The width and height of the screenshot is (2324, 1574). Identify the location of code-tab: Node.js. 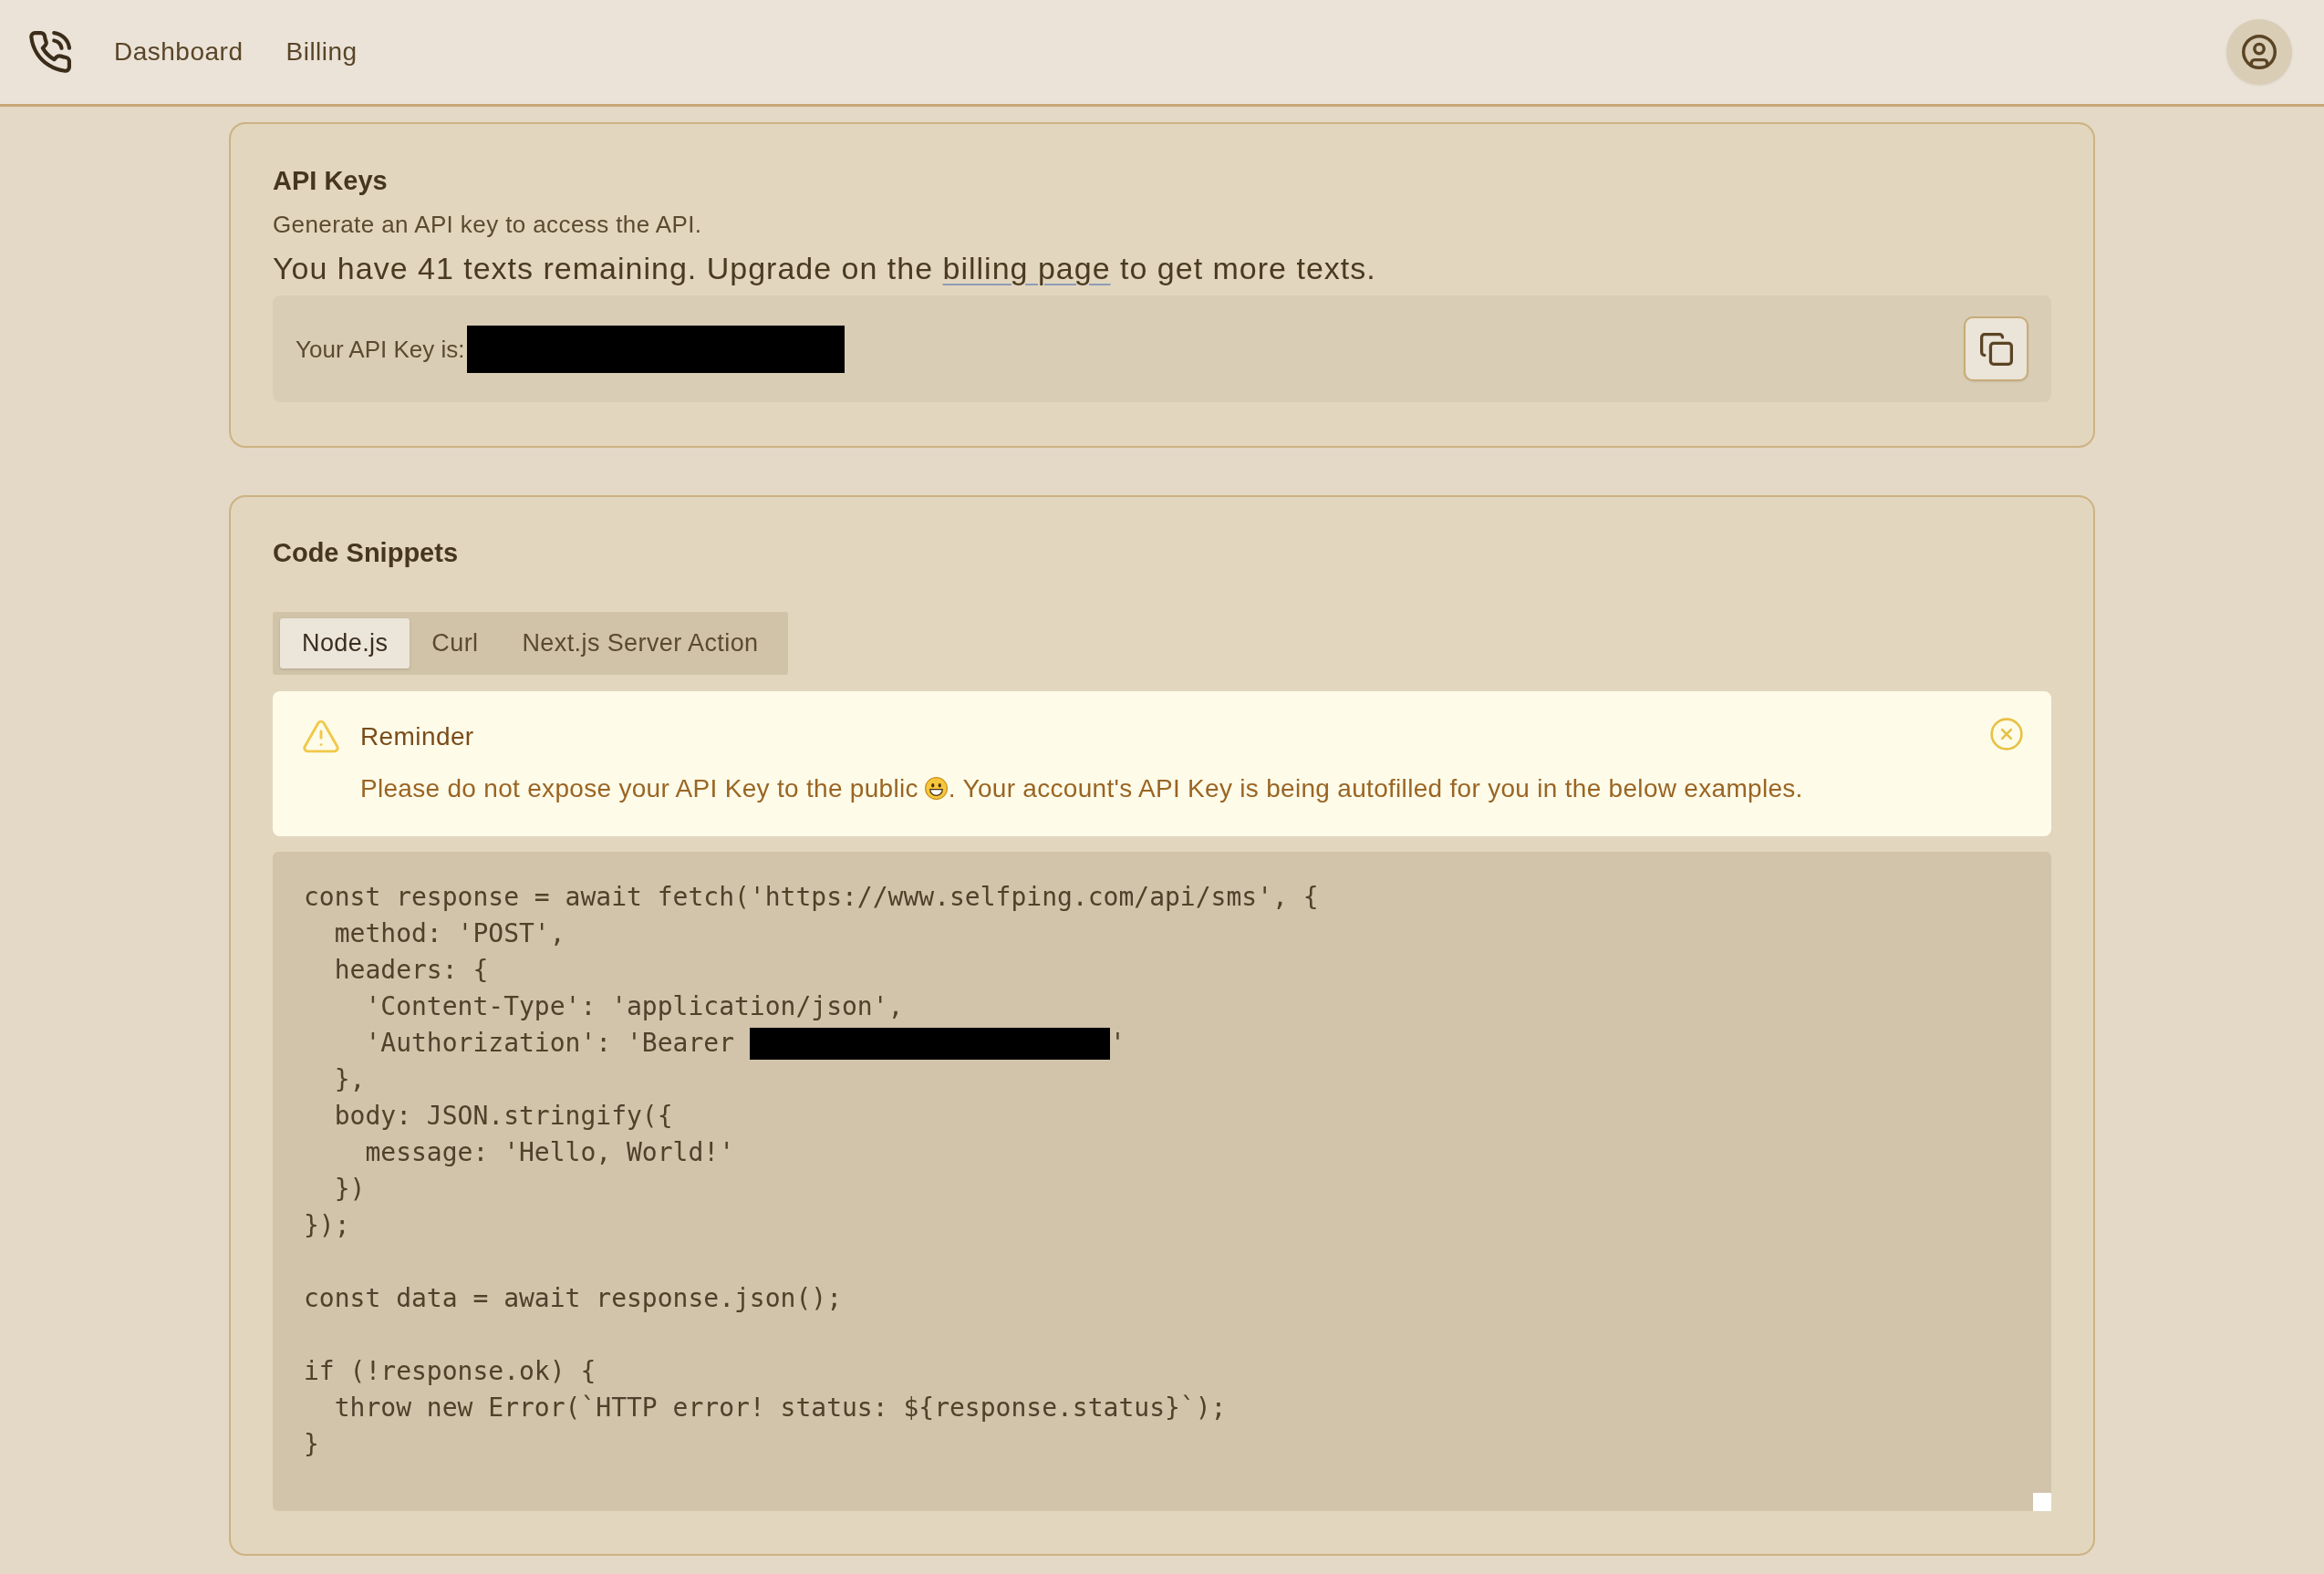
(345, 643).